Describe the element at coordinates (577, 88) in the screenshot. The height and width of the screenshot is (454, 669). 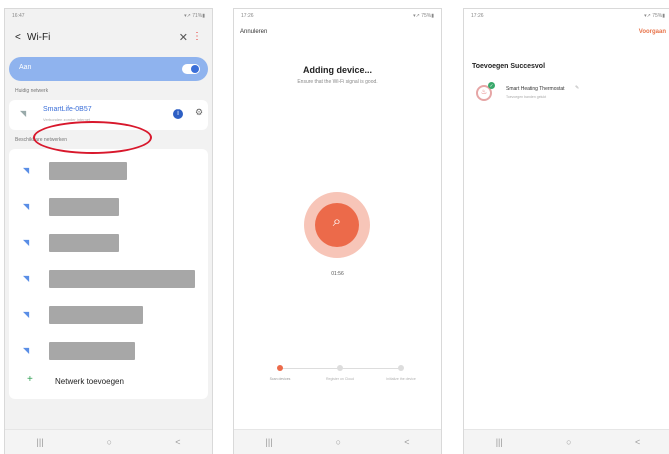
I see `edit-icon: ✎` at that location.